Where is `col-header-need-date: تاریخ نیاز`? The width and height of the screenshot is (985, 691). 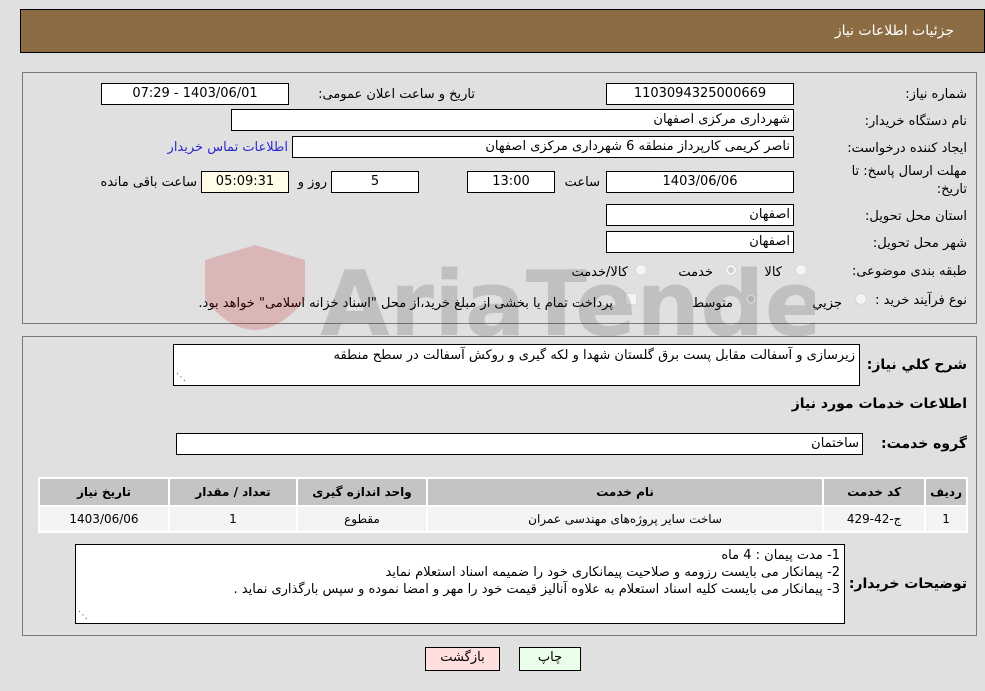 col-header-need-date: تاریخ نیاز is located at coordinates (104, 492).